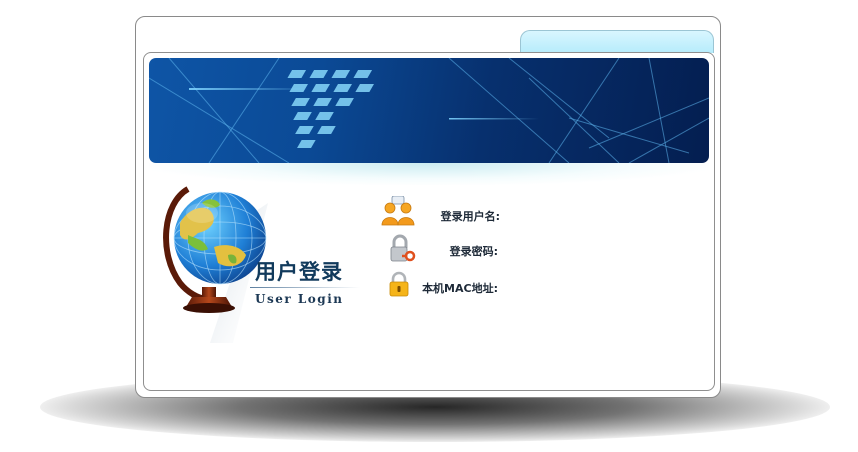 The height and width of the screenshot is (452, 858). Describe the element at coordinates (305, 287) in the screenshot. I see `title-divider` at that location.